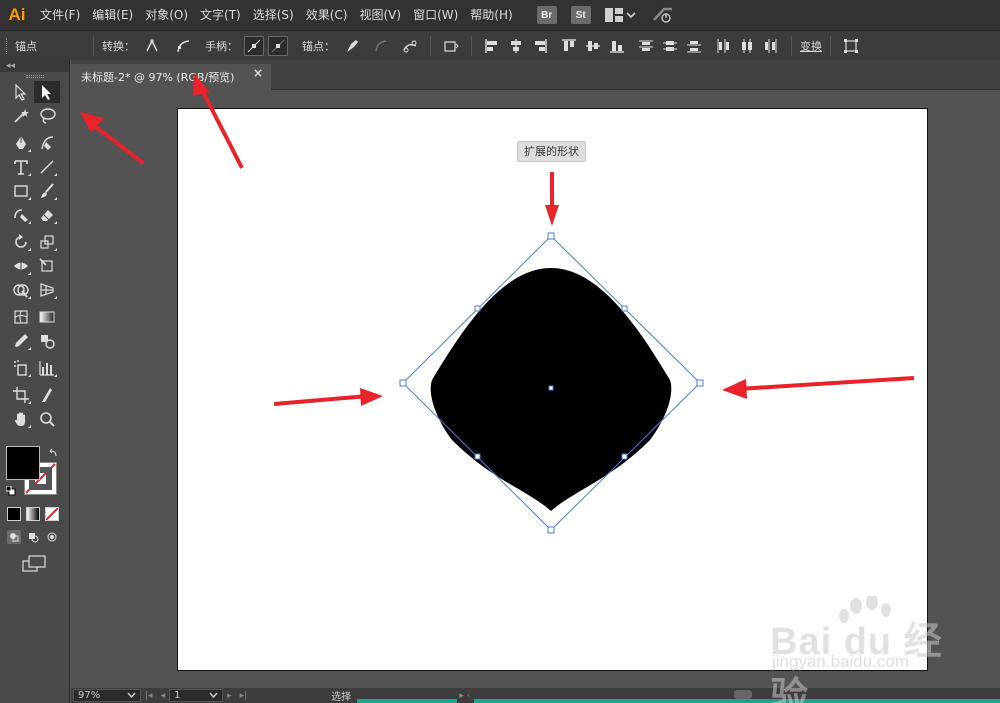  Describe the element at coordinates (26, 46) in the screenshot. I see `anchor-mode-label: 锚点` at that location.